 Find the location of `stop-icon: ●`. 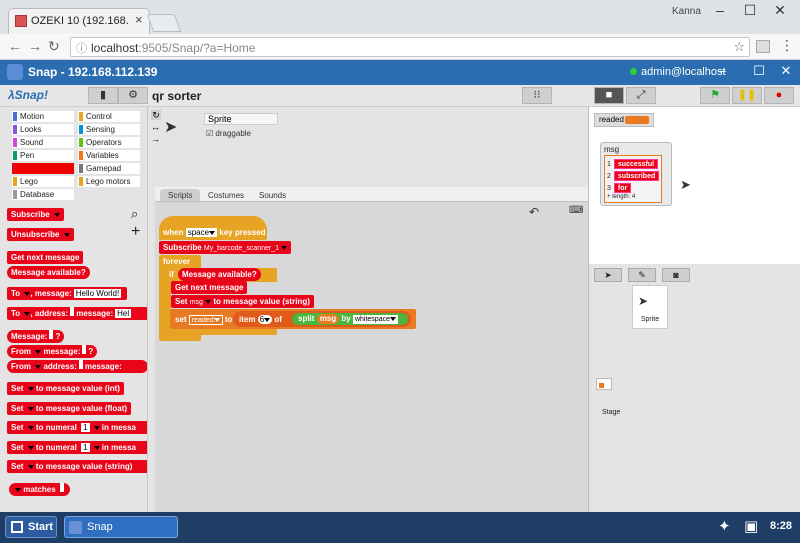

stop-icon: ● is located at coordinates (779, 95).